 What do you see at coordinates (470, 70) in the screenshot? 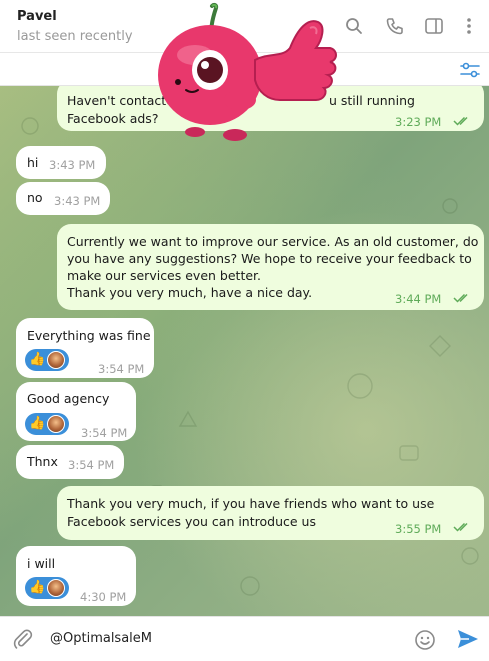
I see `filter-icon` at bounding box center [470, 70].